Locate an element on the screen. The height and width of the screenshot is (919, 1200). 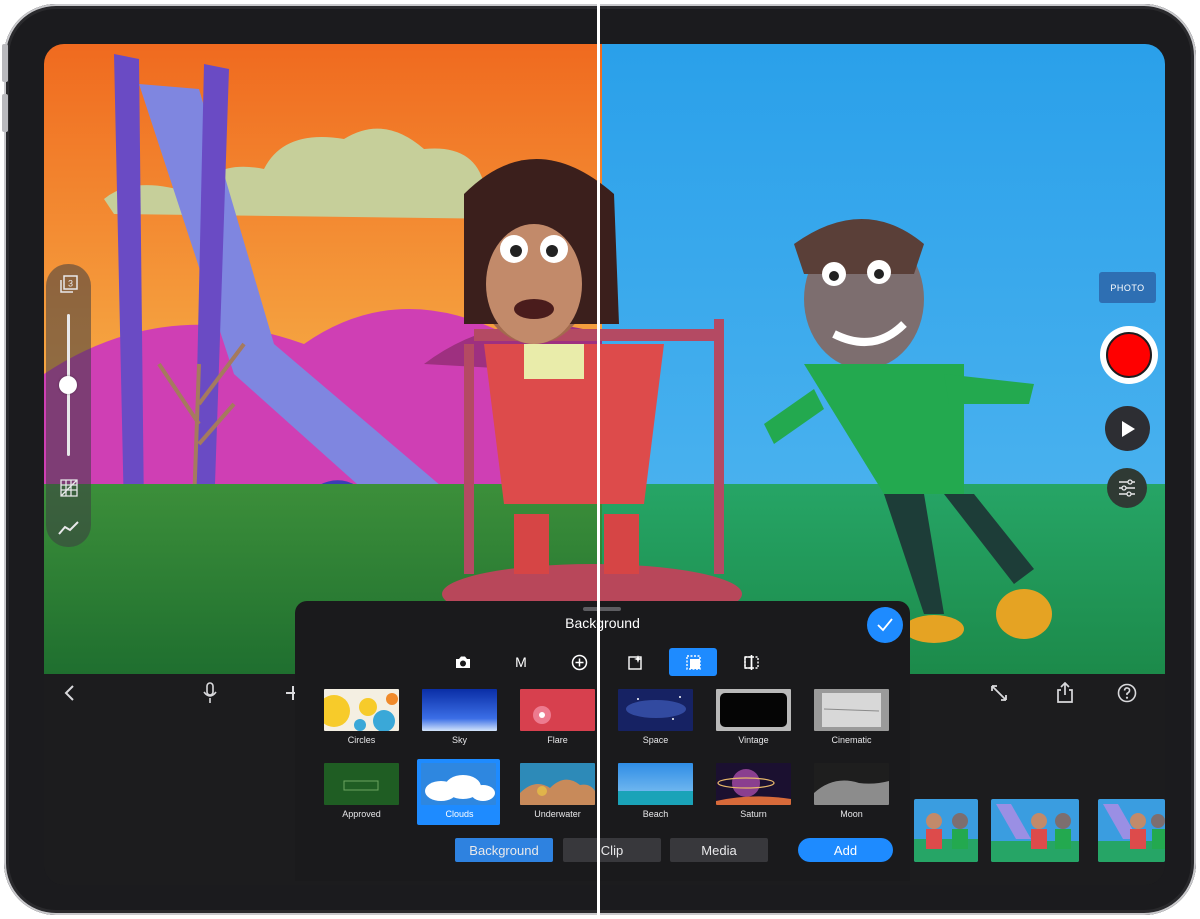
microphone-icon is located at coordinates (210, 693).